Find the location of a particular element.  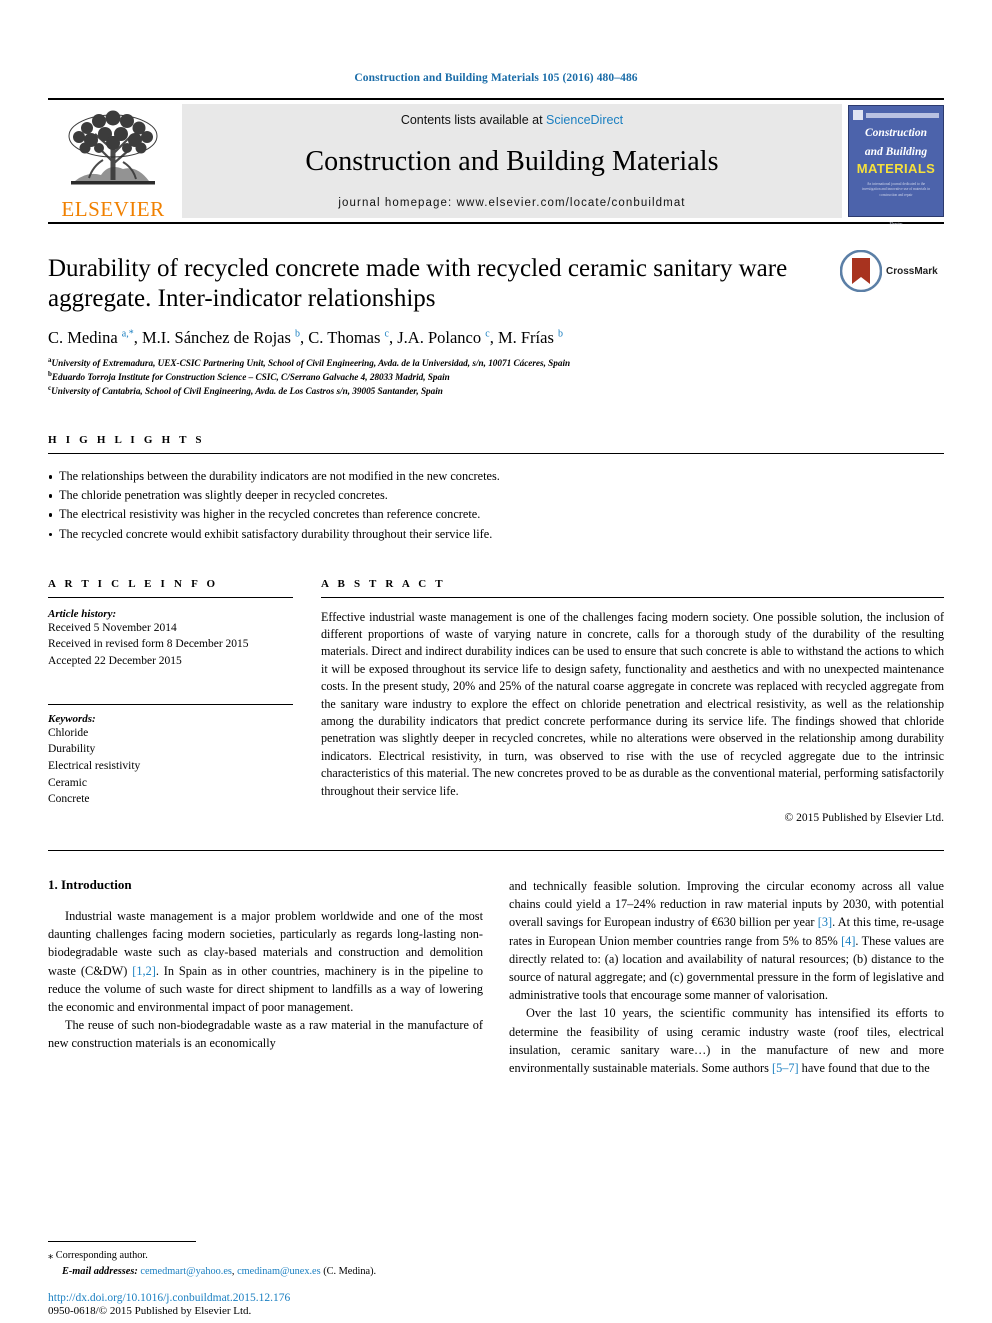

article-history-revised: Received in revised form 8 December 2015 is located at coordinates (148, 644).